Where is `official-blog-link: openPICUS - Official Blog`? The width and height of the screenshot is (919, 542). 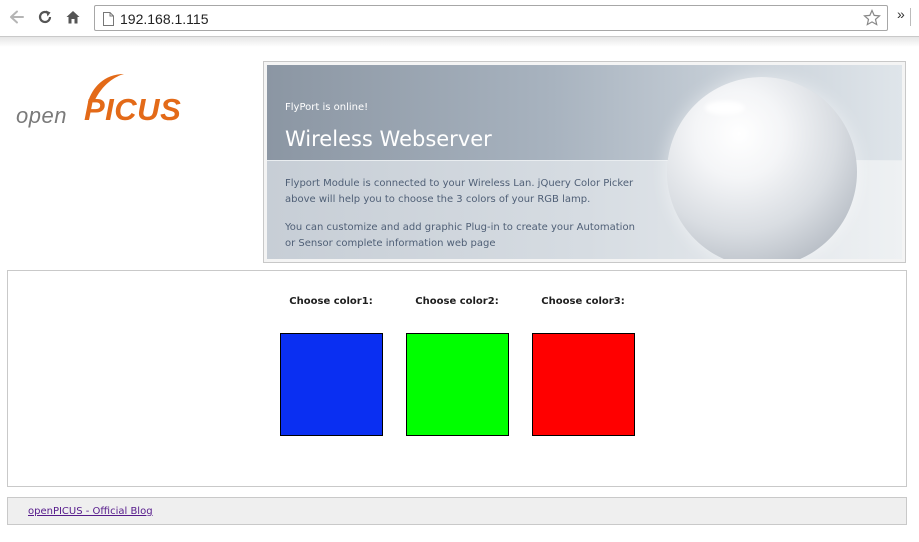
official-blog-link: openPICUS - Official Blog is located at coordinates (90, 511).